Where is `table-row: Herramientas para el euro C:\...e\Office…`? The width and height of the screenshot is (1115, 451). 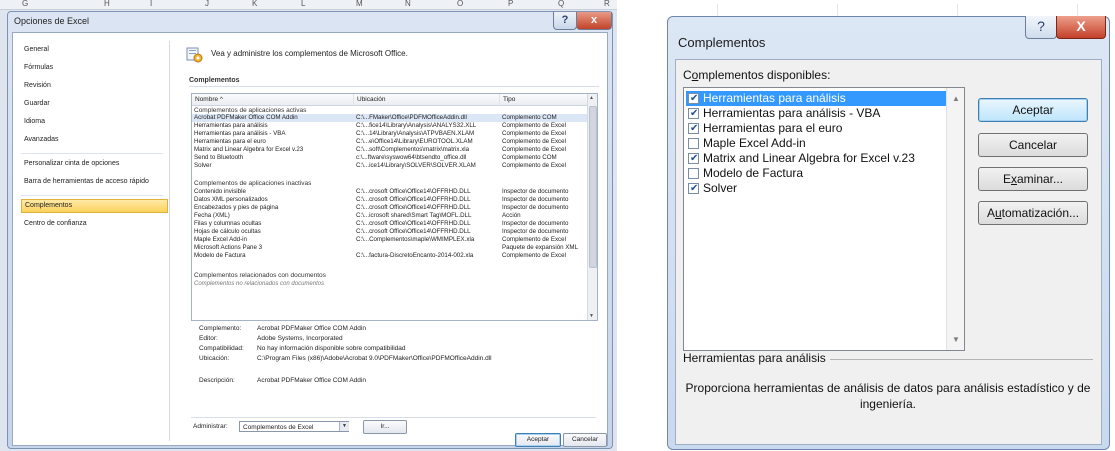
table-row: Herramientas para el euro C:\...e\Office… is located at coordinates (390, 142).